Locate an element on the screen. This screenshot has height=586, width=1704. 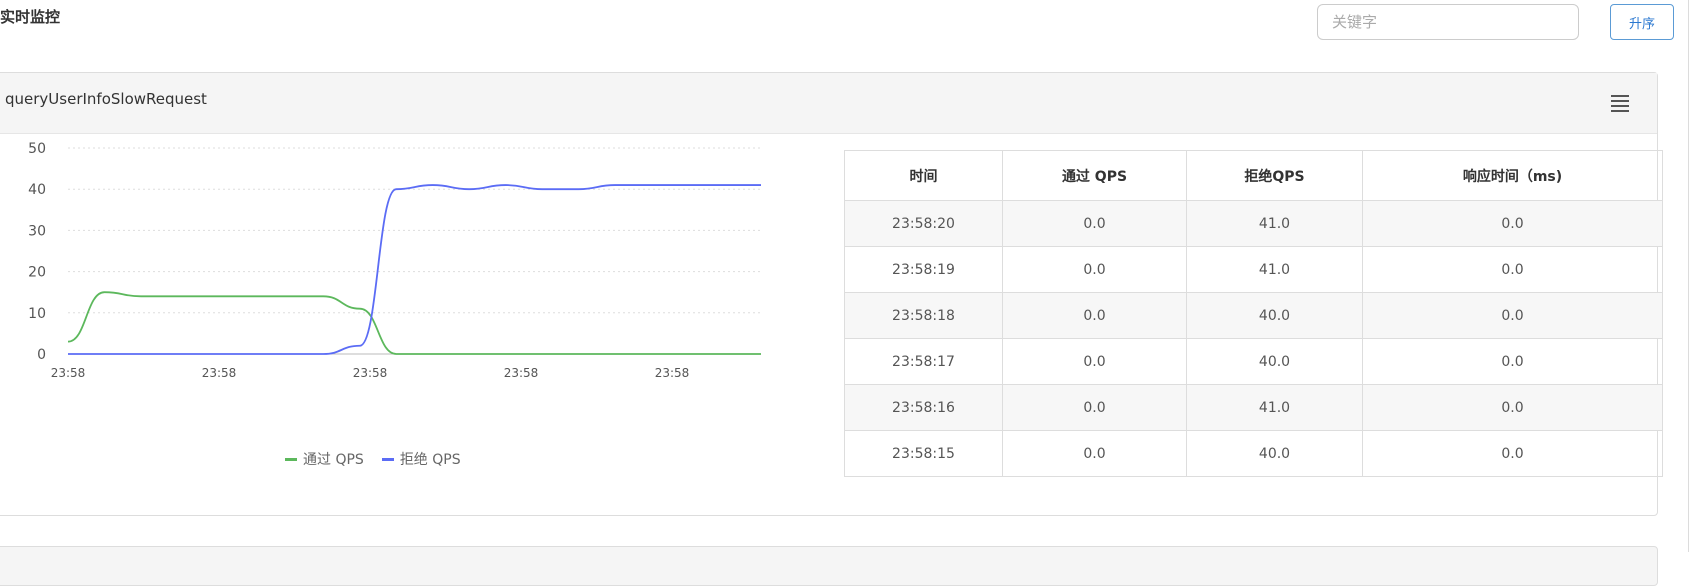
table-row: 23:58:18 0.0 40.0 0.0 is located at coordinates (1253, 315).